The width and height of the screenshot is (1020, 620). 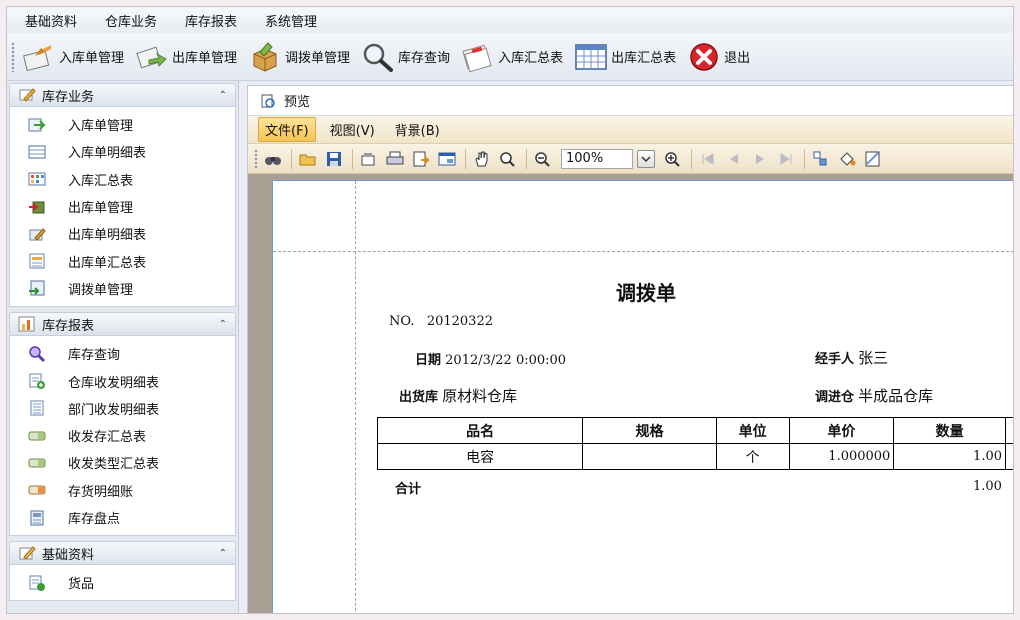 I want to click on last-page-icon, so click(x=786, y=159).